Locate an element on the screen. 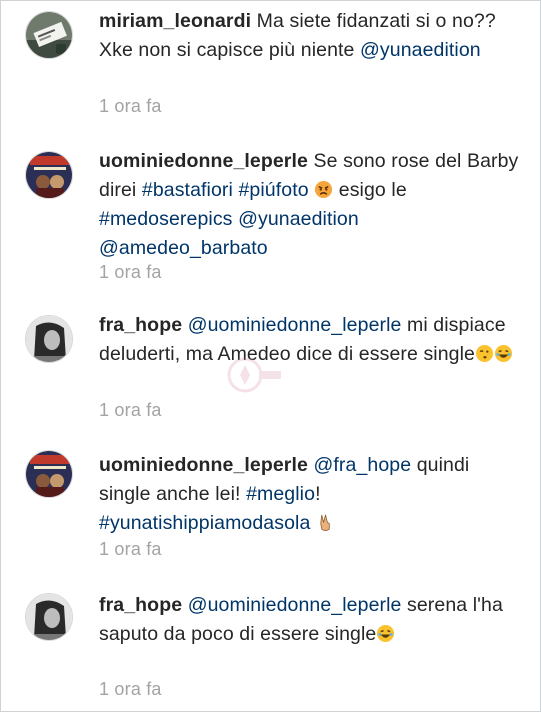 This screenshot has height=712, width=541. mention-link: @fra_hope is located at coordinates (363, 465).